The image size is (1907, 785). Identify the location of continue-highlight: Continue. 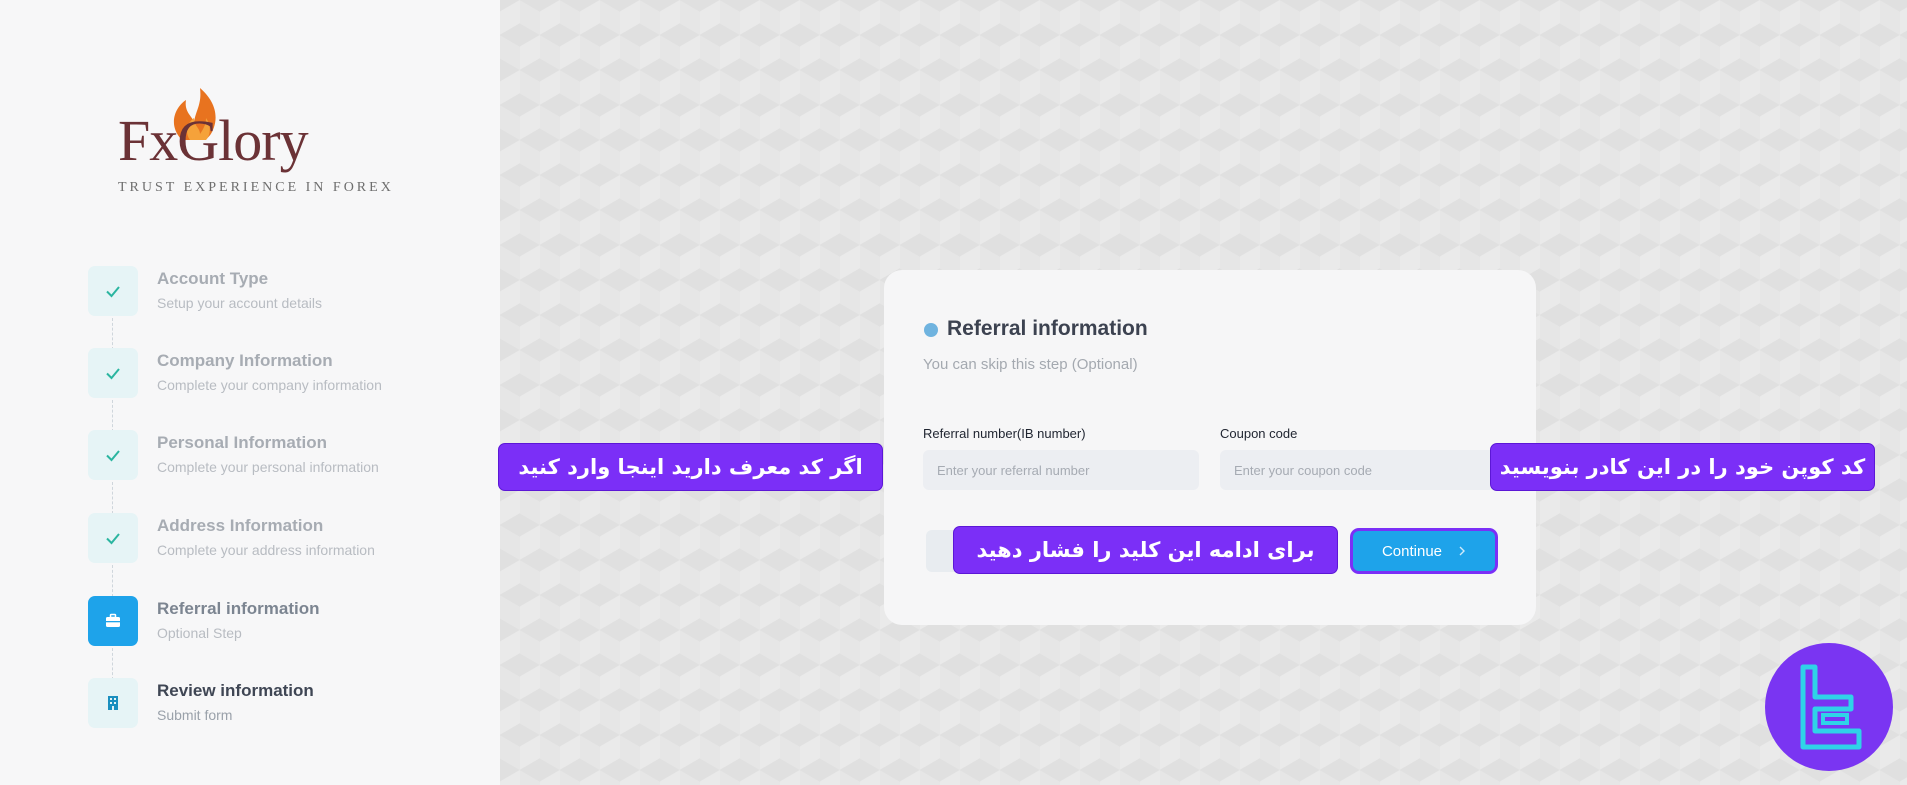
(1424, 551).